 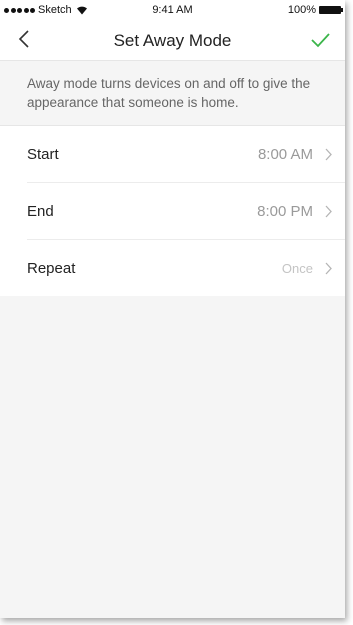 I want to click on end-time-row: End 8:00 PM, so click(x=186, y=211).